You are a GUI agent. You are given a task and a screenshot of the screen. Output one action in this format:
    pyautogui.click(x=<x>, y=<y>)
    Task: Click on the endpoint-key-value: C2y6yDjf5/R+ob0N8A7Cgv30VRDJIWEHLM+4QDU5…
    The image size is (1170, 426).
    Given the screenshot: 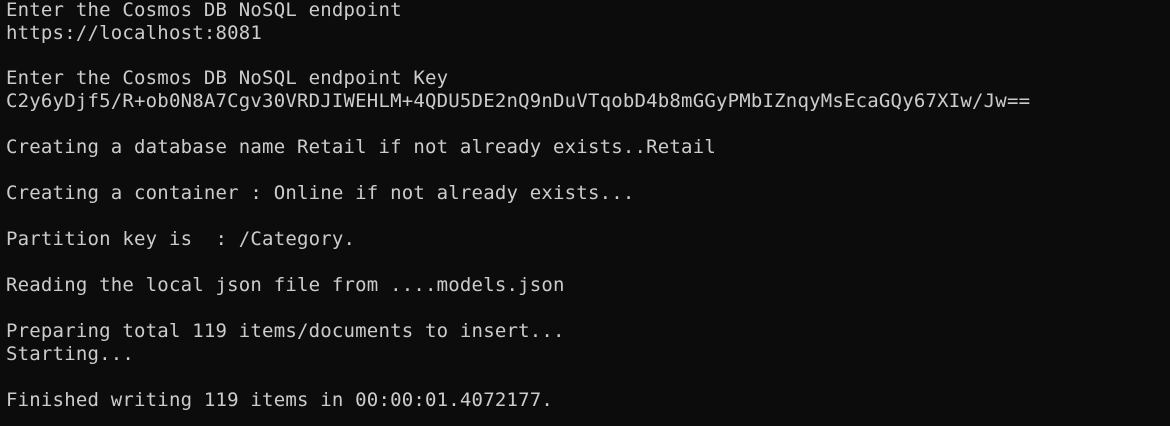 What is the action you would take?
    pyautogui.click(x=518, y=101)
    